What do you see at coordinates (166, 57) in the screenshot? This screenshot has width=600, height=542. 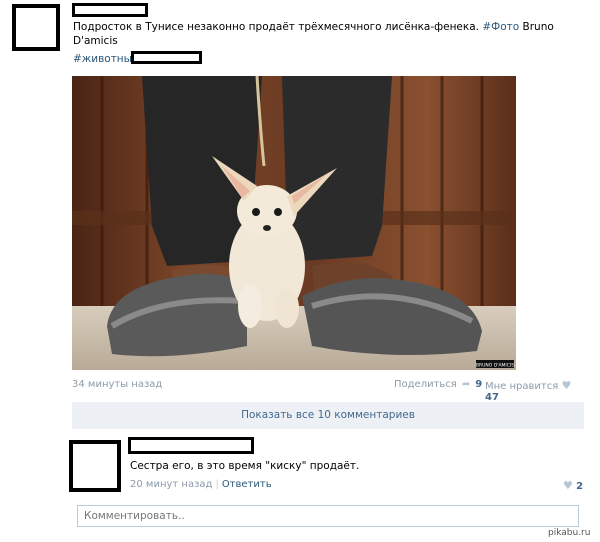 I see `hashtag-suffix-redacted` at bounding box center [166, 57].